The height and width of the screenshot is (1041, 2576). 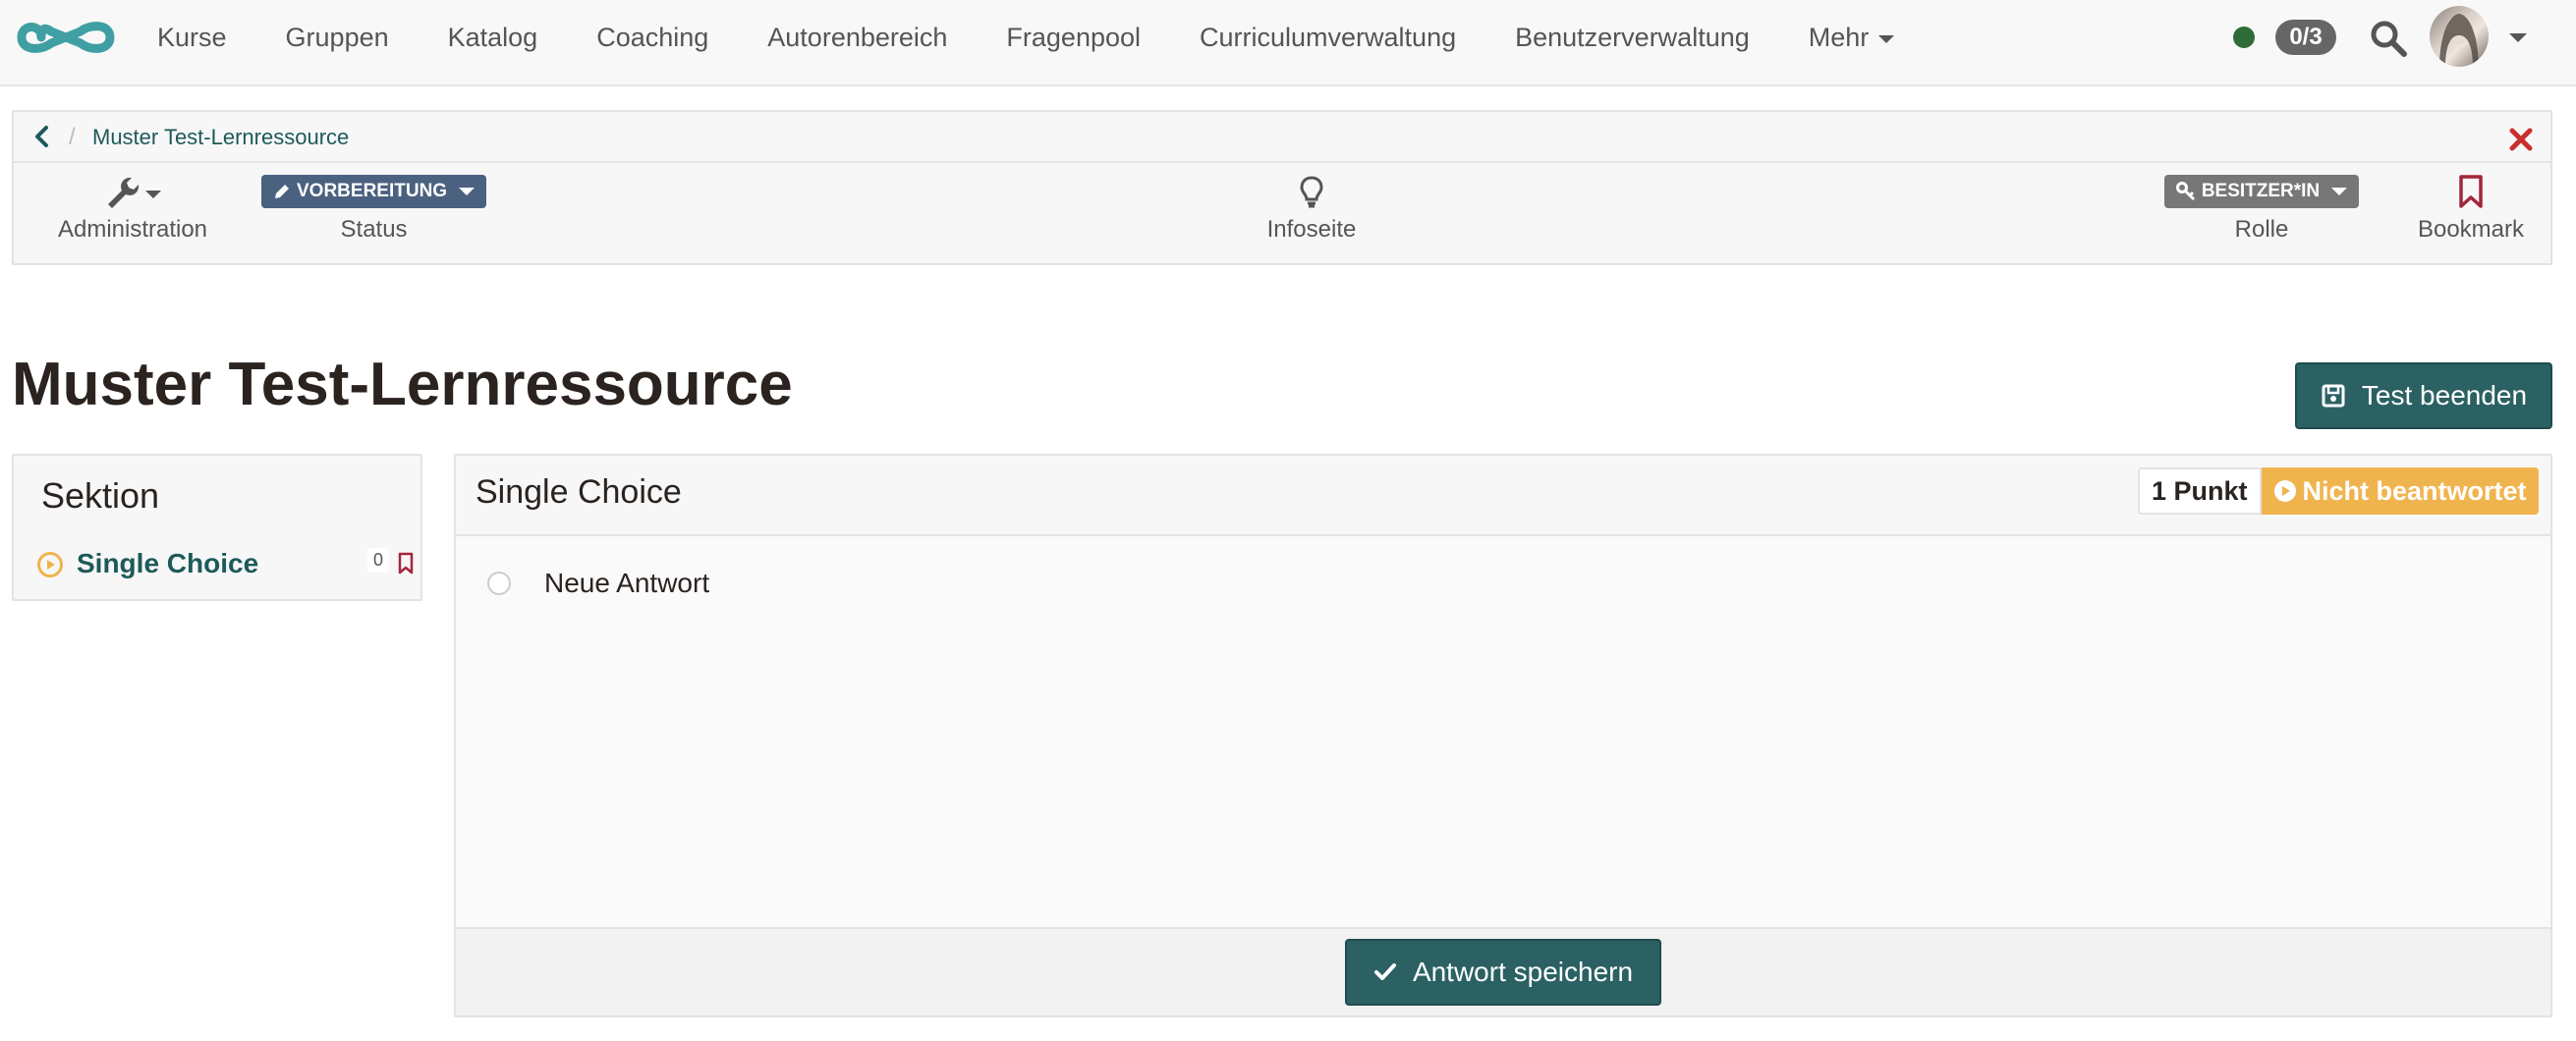 What do you see at coordinates (2244, 37) in the screenshot?
I see `online-status-icon` at bounding box center [2244, 37].